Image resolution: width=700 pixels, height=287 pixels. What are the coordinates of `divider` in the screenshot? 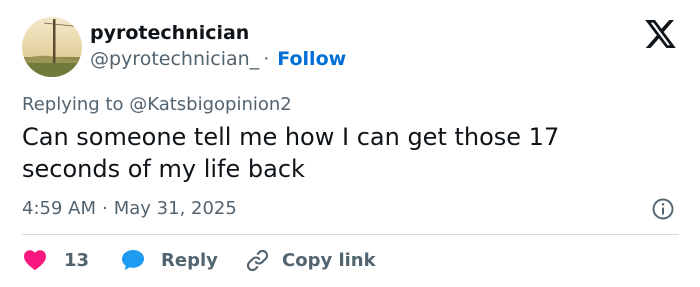 It's located at (350, 234).